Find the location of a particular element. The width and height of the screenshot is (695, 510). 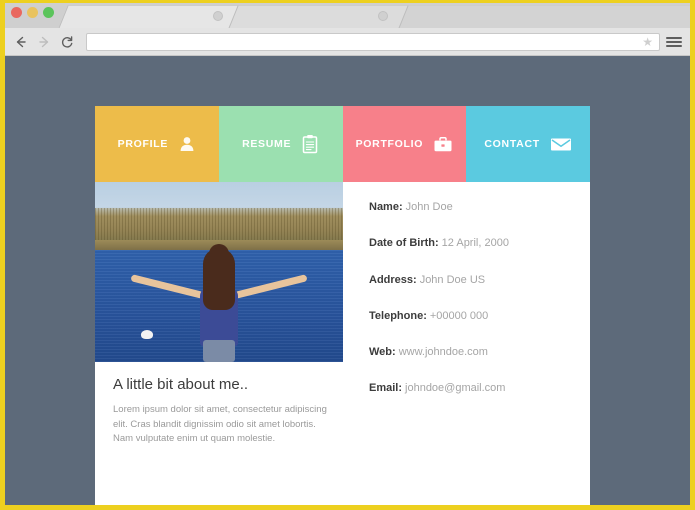

nav-item-profile: PROFILE is located at coordinates (157, 144).